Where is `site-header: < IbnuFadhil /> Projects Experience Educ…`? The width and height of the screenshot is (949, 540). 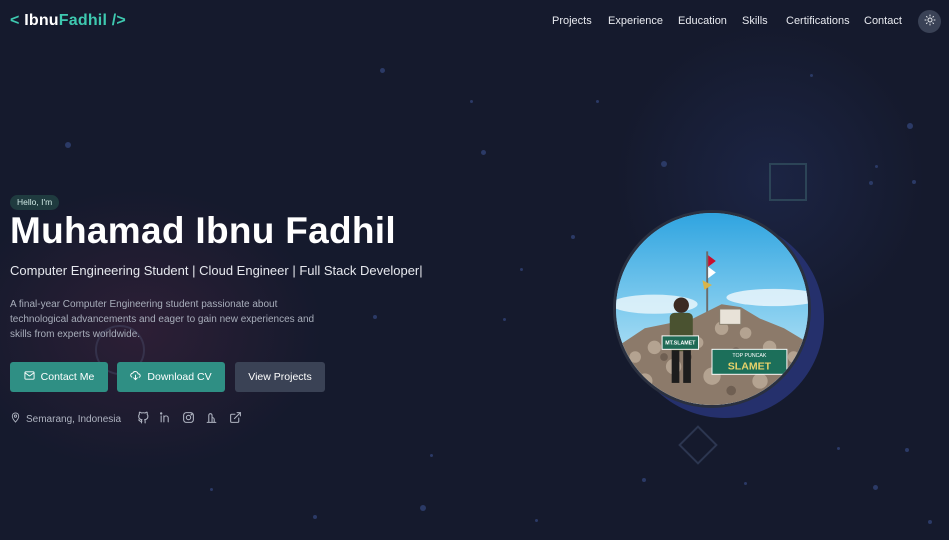
site-header: < IbnuFadhil /> Projects Experience Educ… is located at coordinates (474, 21).